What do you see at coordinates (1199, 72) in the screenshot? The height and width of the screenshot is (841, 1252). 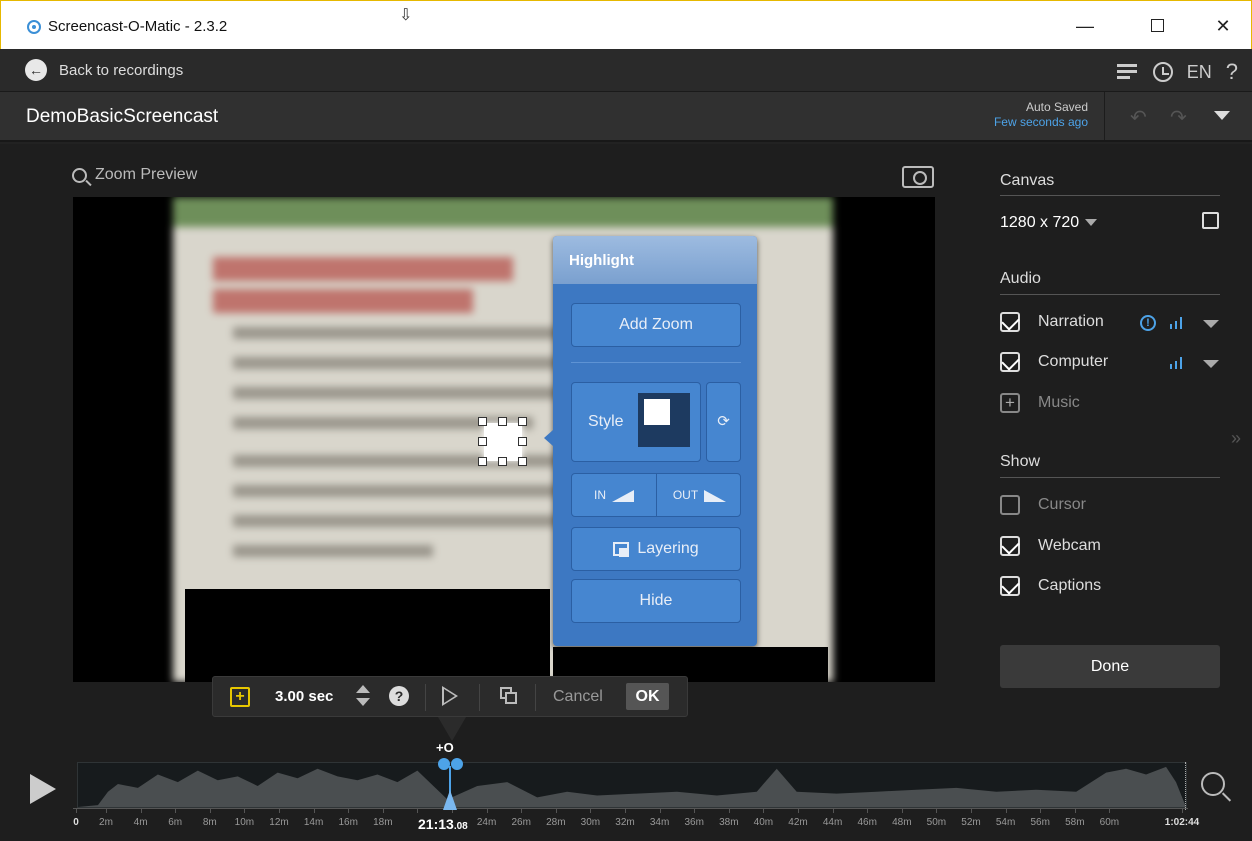 I see `language-selector: EN` at bounding box center [1199, 72].